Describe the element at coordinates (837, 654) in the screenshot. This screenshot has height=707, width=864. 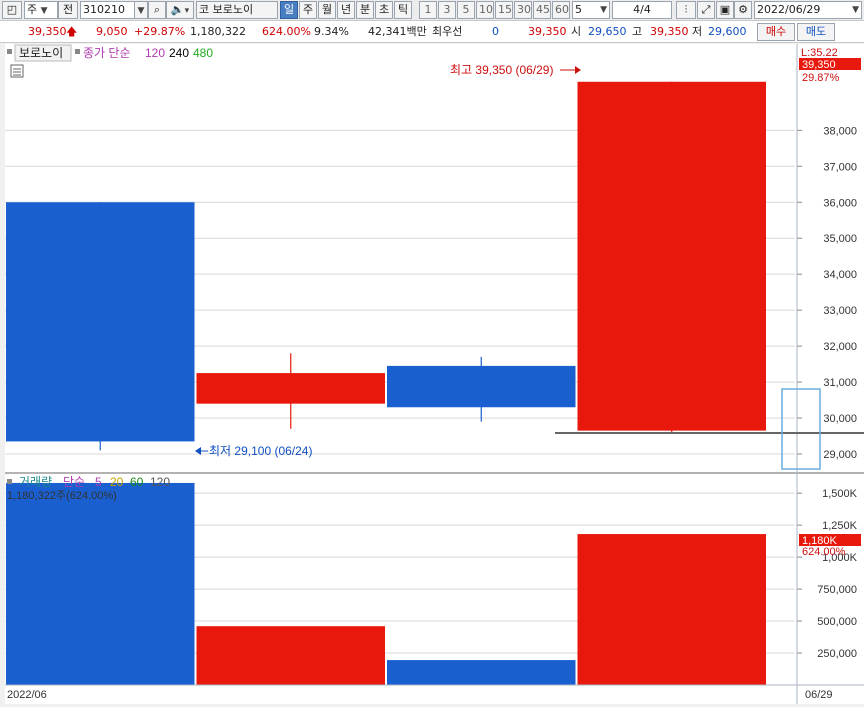
I see `volume-tick-label: 250,000` at that location.